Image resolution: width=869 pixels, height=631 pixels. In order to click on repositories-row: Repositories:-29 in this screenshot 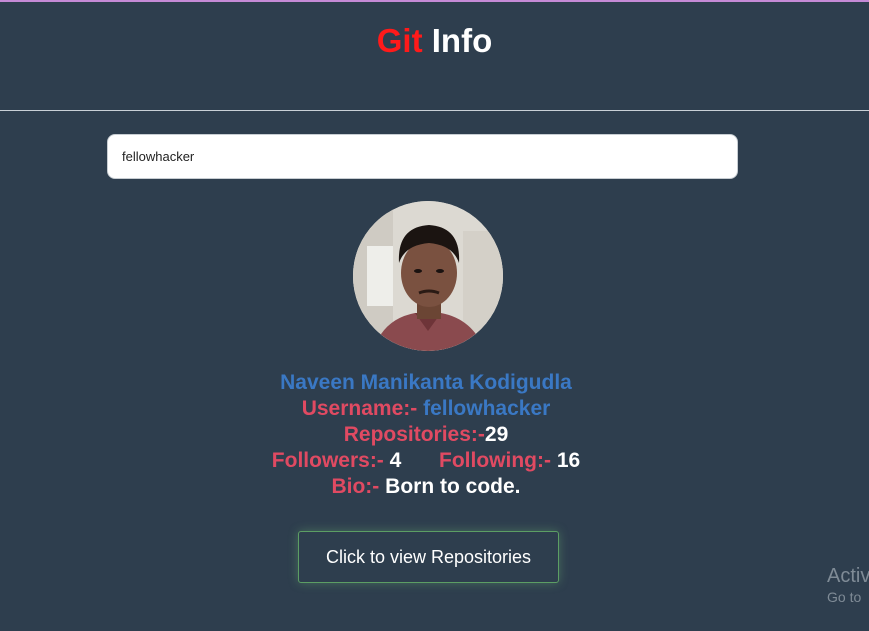, I will do `click(426, 435)`.